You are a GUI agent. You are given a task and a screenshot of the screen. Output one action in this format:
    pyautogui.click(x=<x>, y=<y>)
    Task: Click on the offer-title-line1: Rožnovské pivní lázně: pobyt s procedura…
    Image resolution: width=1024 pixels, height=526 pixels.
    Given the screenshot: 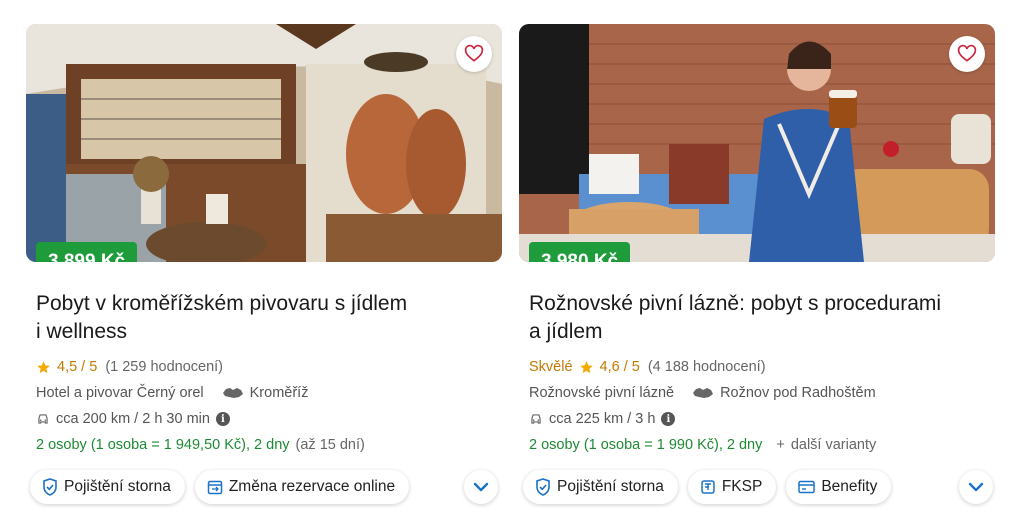 What is the action you would take?
    pyautogui.click(x=735, y=303)
    